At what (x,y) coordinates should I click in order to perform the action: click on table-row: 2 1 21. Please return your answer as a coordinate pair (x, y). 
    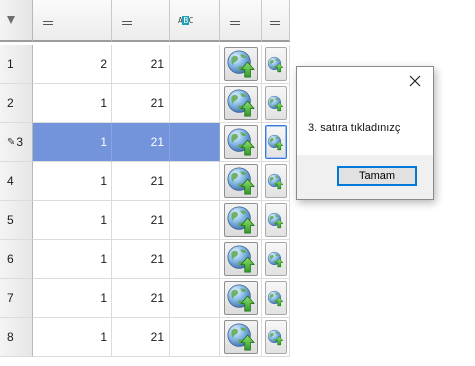
    Looking at the image, I should click on (145, 103).